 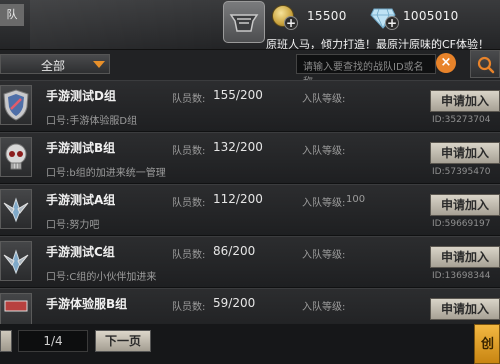 What do you see at coordinates (125, 24) in the screenshot?
I see `top-bar-background` at bounding box center [125, 24].